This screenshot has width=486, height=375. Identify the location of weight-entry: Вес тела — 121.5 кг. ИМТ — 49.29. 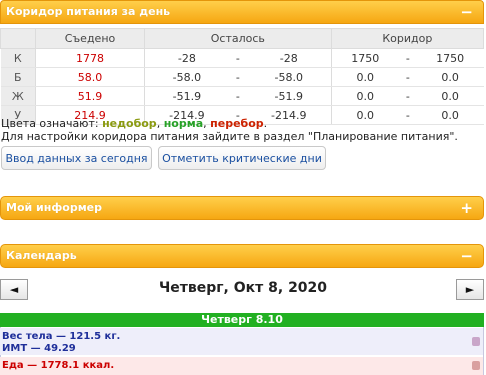
(241, 341).